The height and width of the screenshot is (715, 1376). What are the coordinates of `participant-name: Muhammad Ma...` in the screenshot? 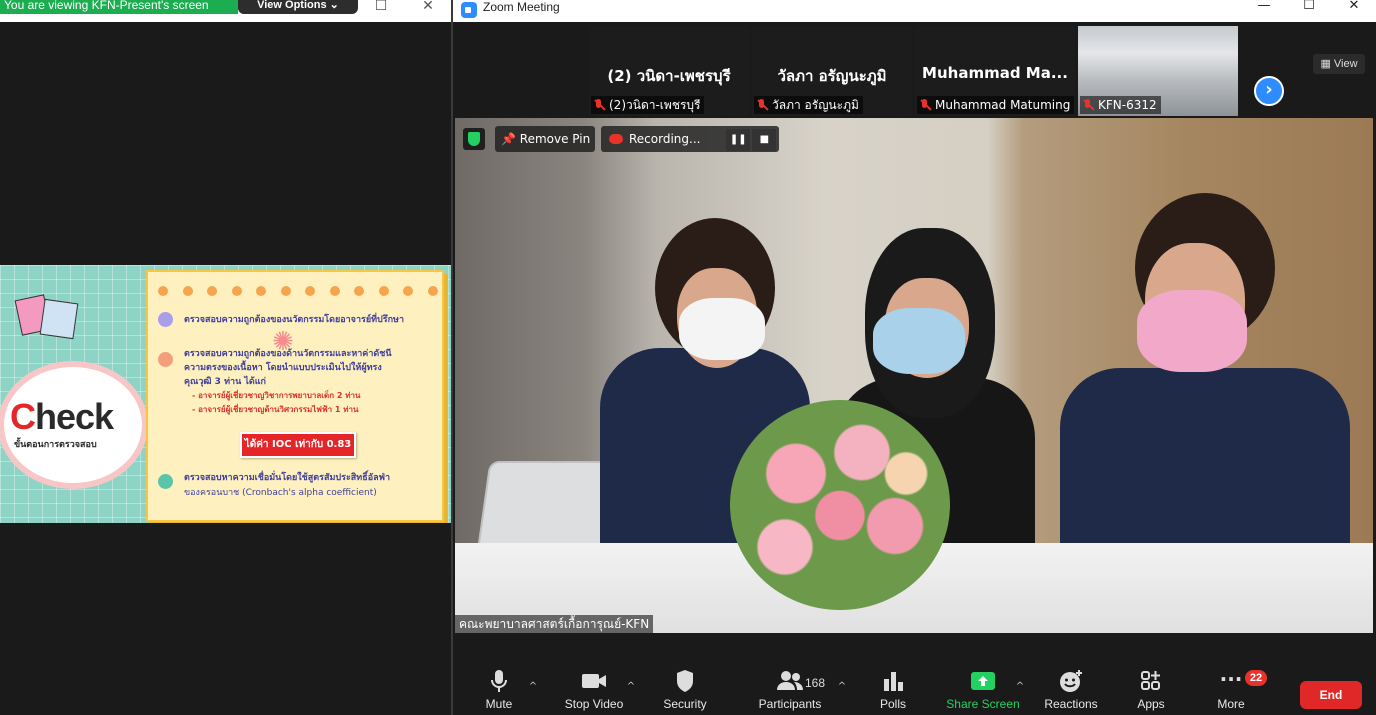 It's located at (995, 73).